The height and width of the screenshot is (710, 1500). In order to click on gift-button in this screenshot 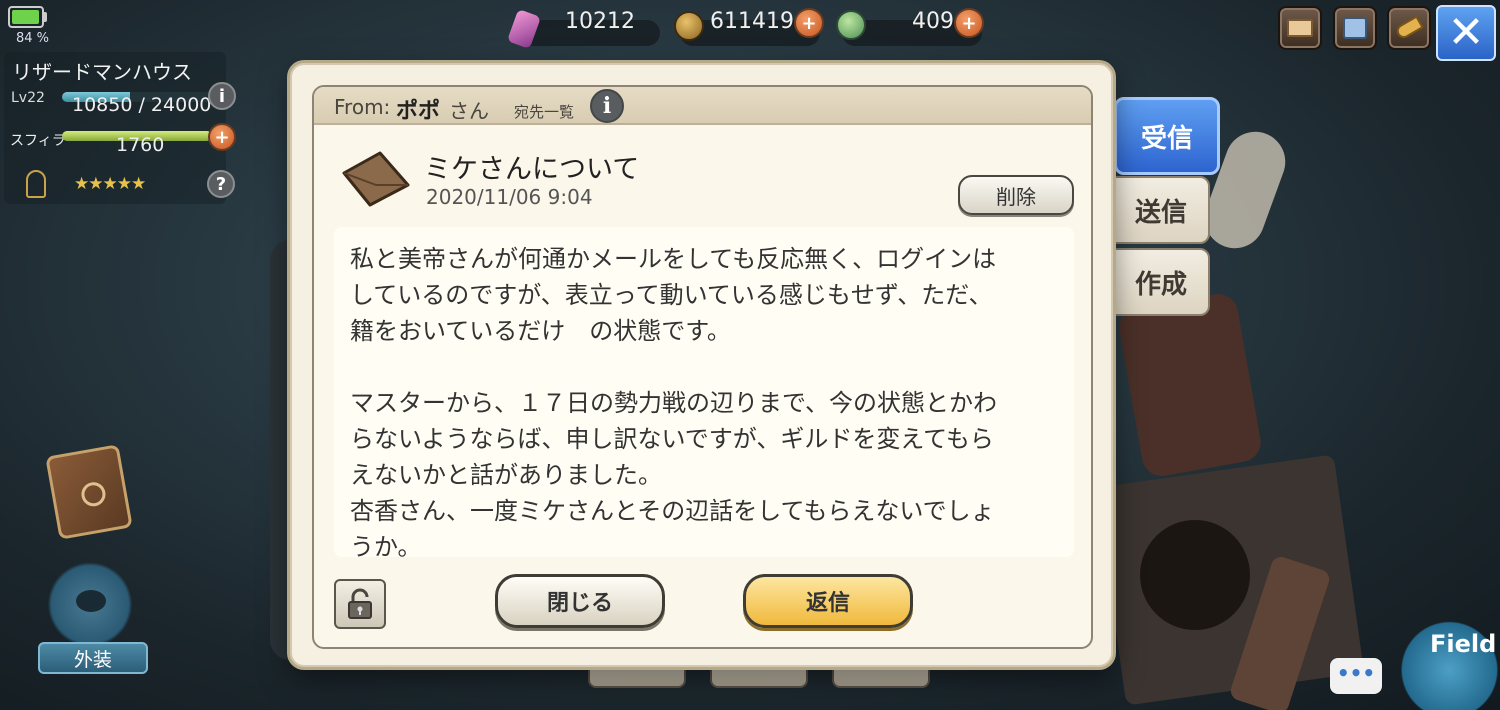, I will do `click(1355, 28)`.